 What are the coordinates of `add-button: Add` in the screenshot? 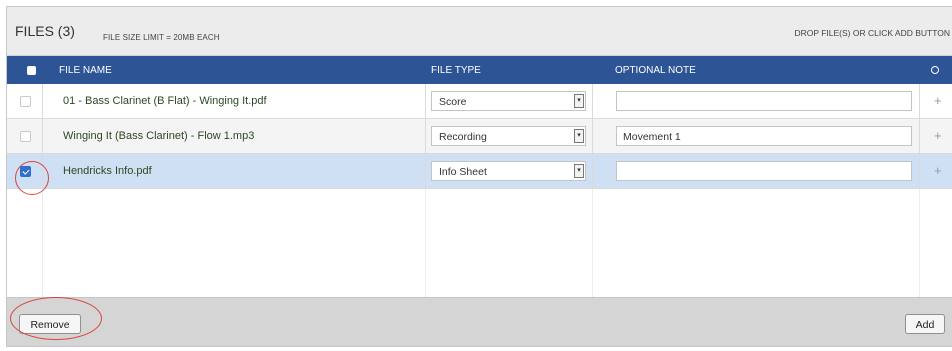 It's located at (925, 324).